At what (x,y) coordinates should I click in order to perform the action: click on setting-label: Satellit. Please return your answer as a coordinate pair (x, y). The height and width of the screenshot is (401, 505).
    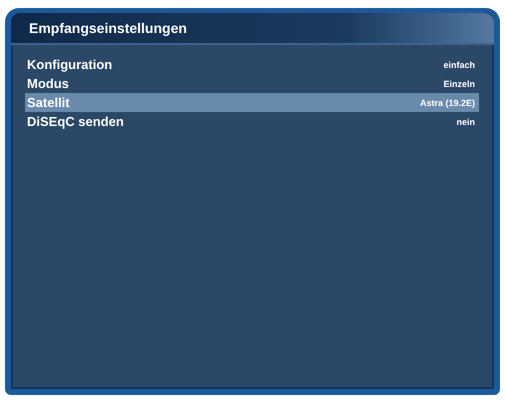
    Looking at the image, I should click on (48, 102).